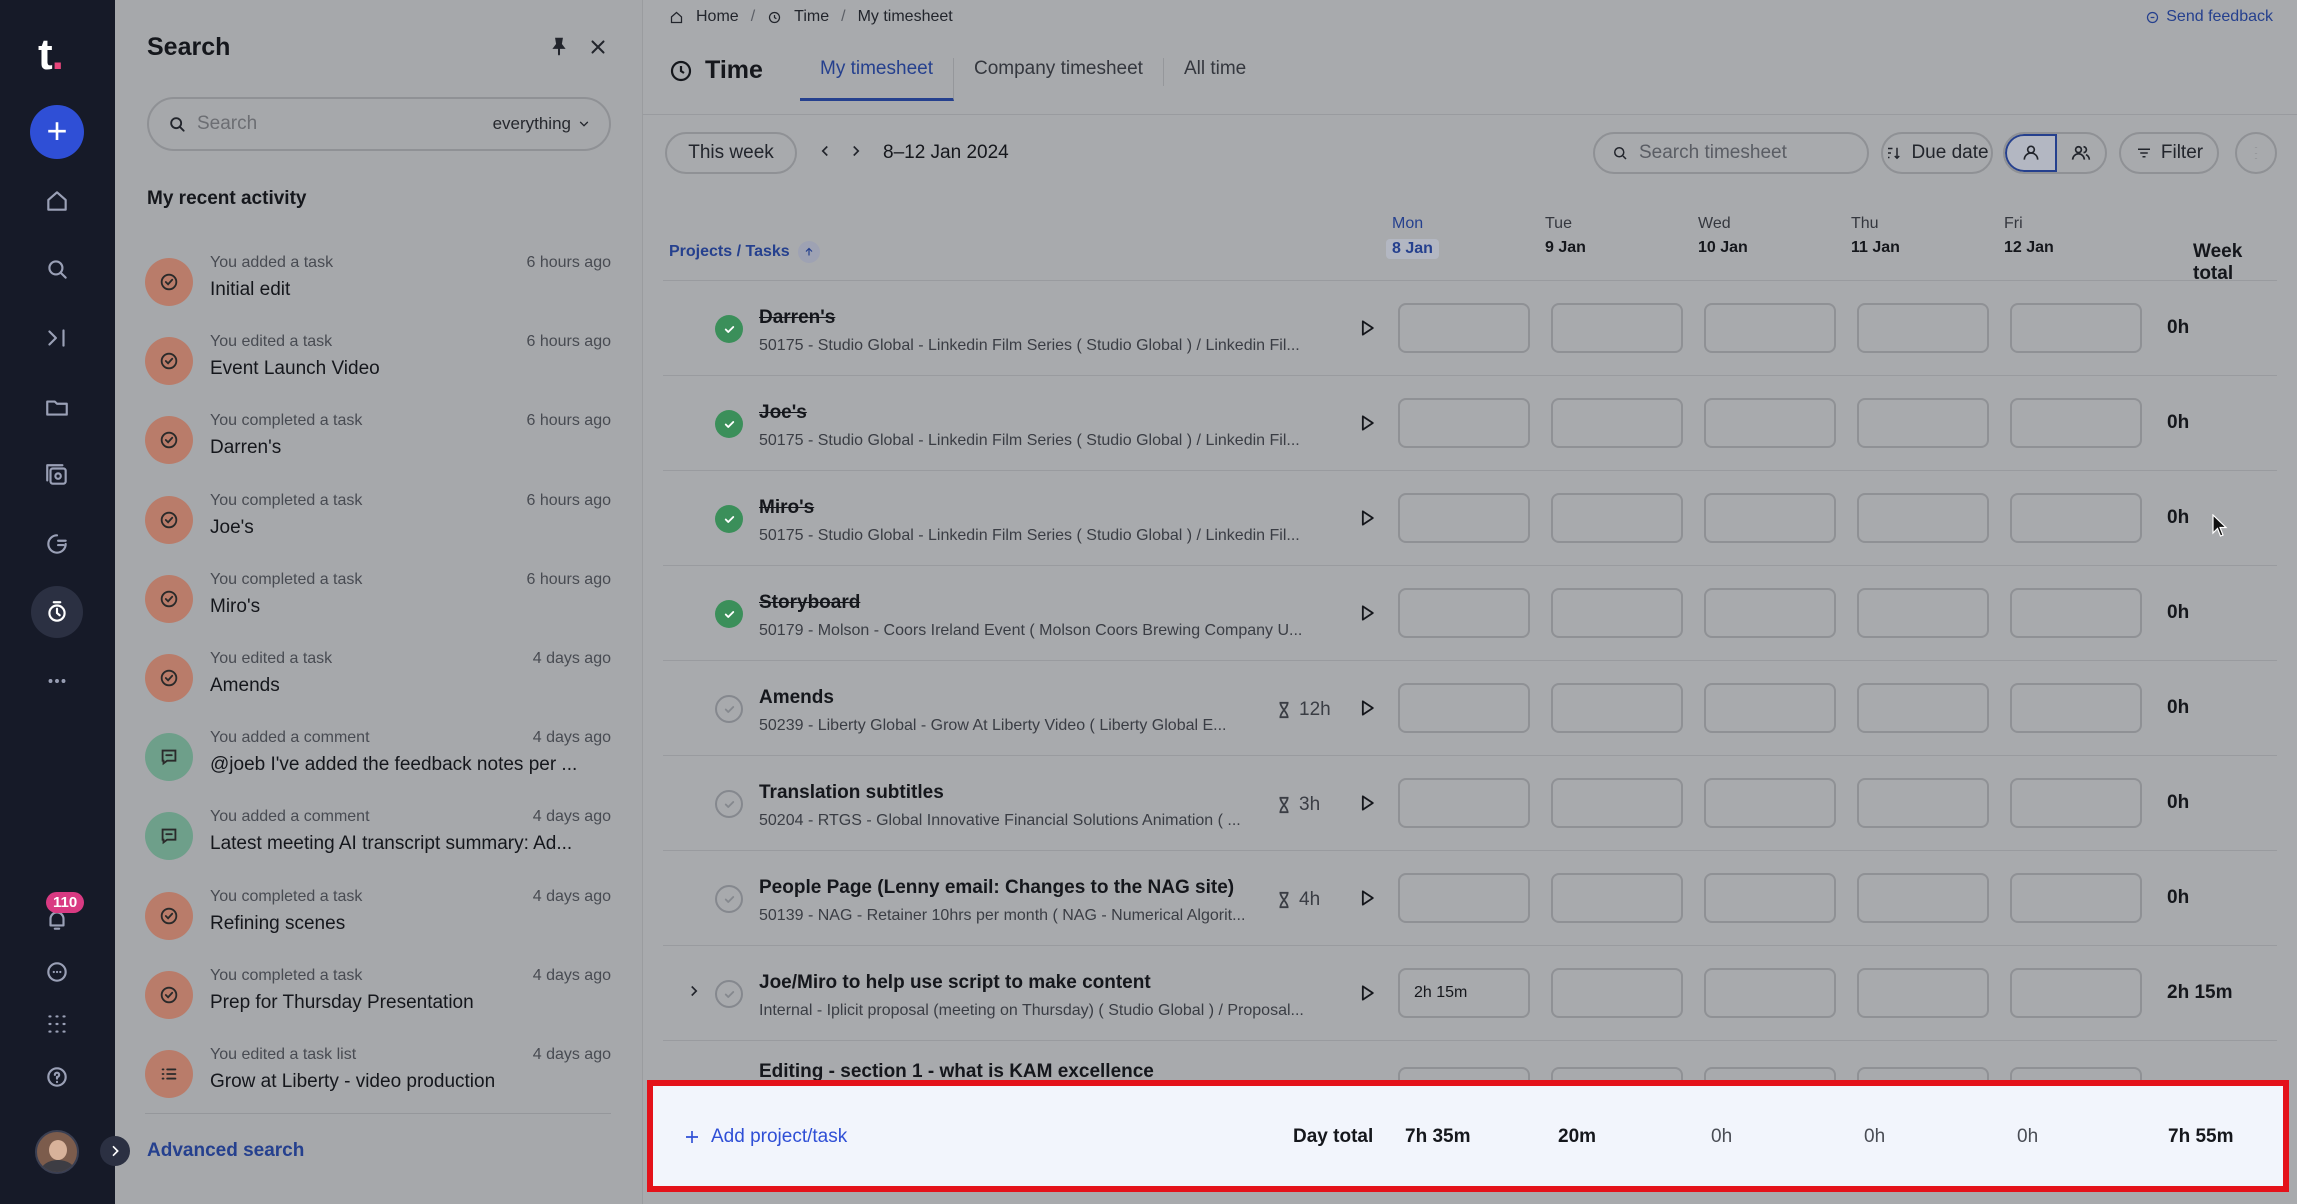 This screenshot has height=1204, width=2297. Describe the element at coordinates (731, 153) in the screenshot. I see `this-week-button: This week` at that location.